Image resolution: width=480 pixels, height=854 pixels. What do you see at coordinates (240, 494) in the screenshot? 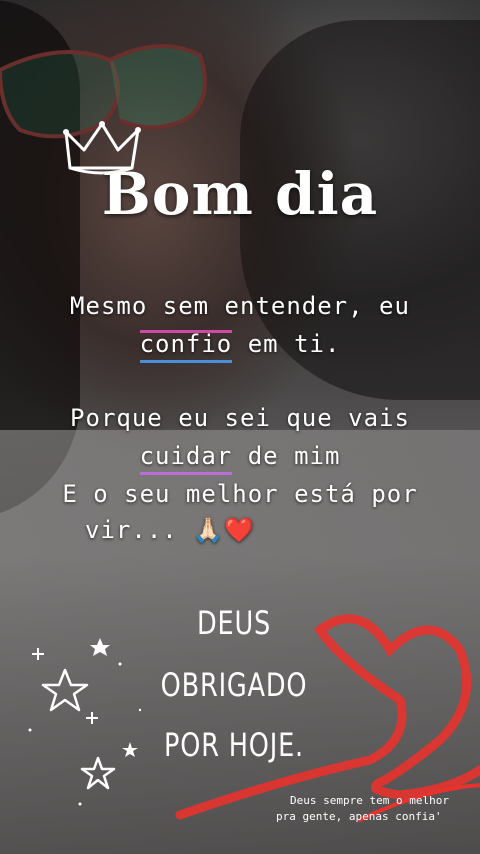
I see `verse-line: E o seu melhor está por` at bounding box center [240, 494].